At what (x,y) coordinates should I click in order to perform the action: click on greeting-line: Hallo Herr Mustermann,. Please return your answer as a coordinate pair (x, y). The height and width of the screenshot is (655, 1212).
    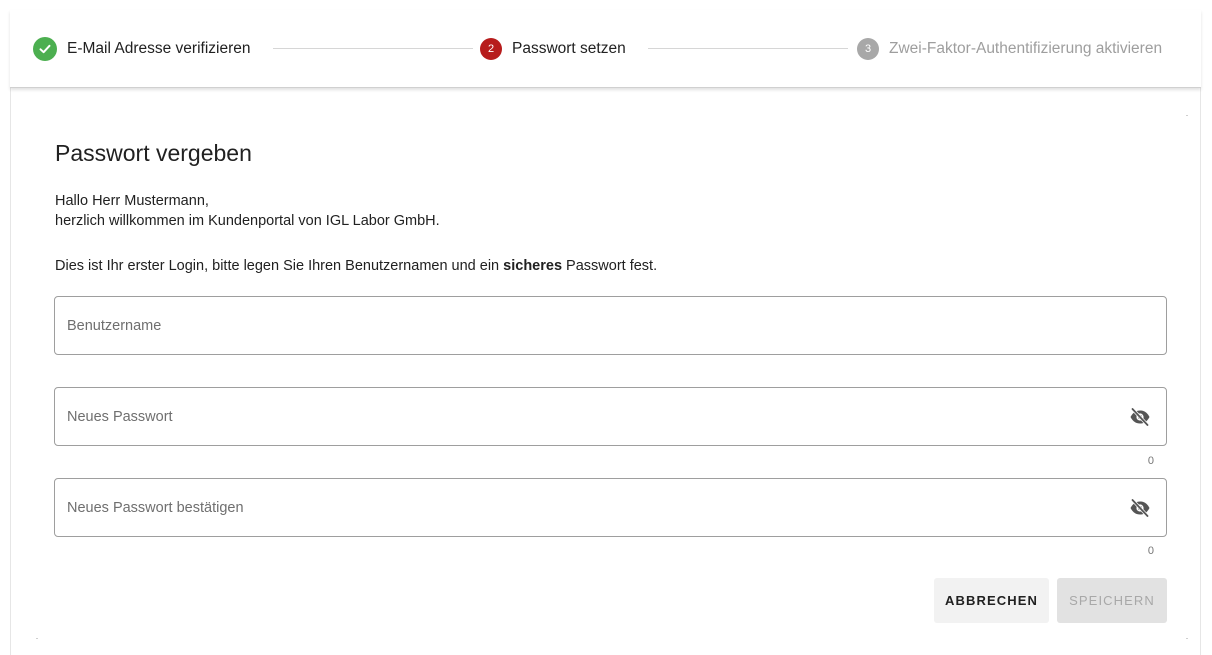
    Looking at the image, I should click on (132, 201).